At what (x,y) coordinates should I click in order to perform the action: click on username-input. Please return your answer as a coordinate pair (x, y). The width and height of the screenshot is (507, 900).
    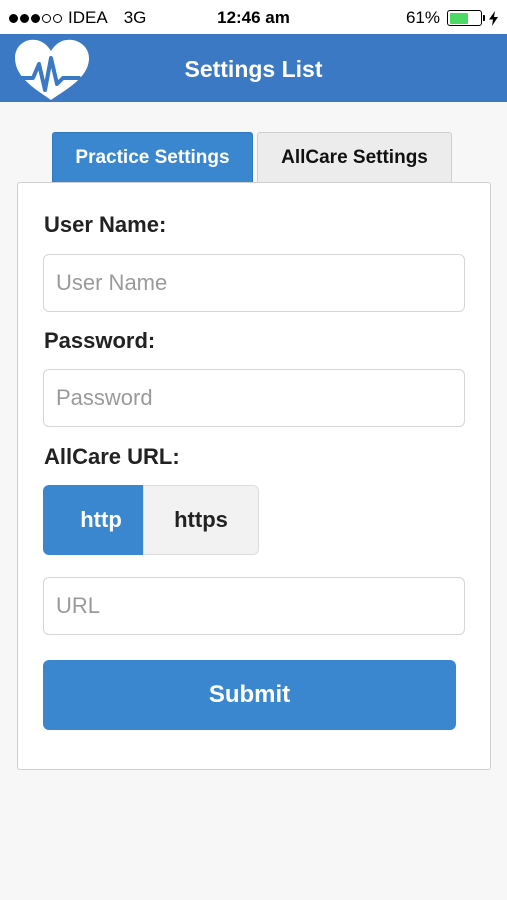
    Looking at the image, I should click on (254, 283).